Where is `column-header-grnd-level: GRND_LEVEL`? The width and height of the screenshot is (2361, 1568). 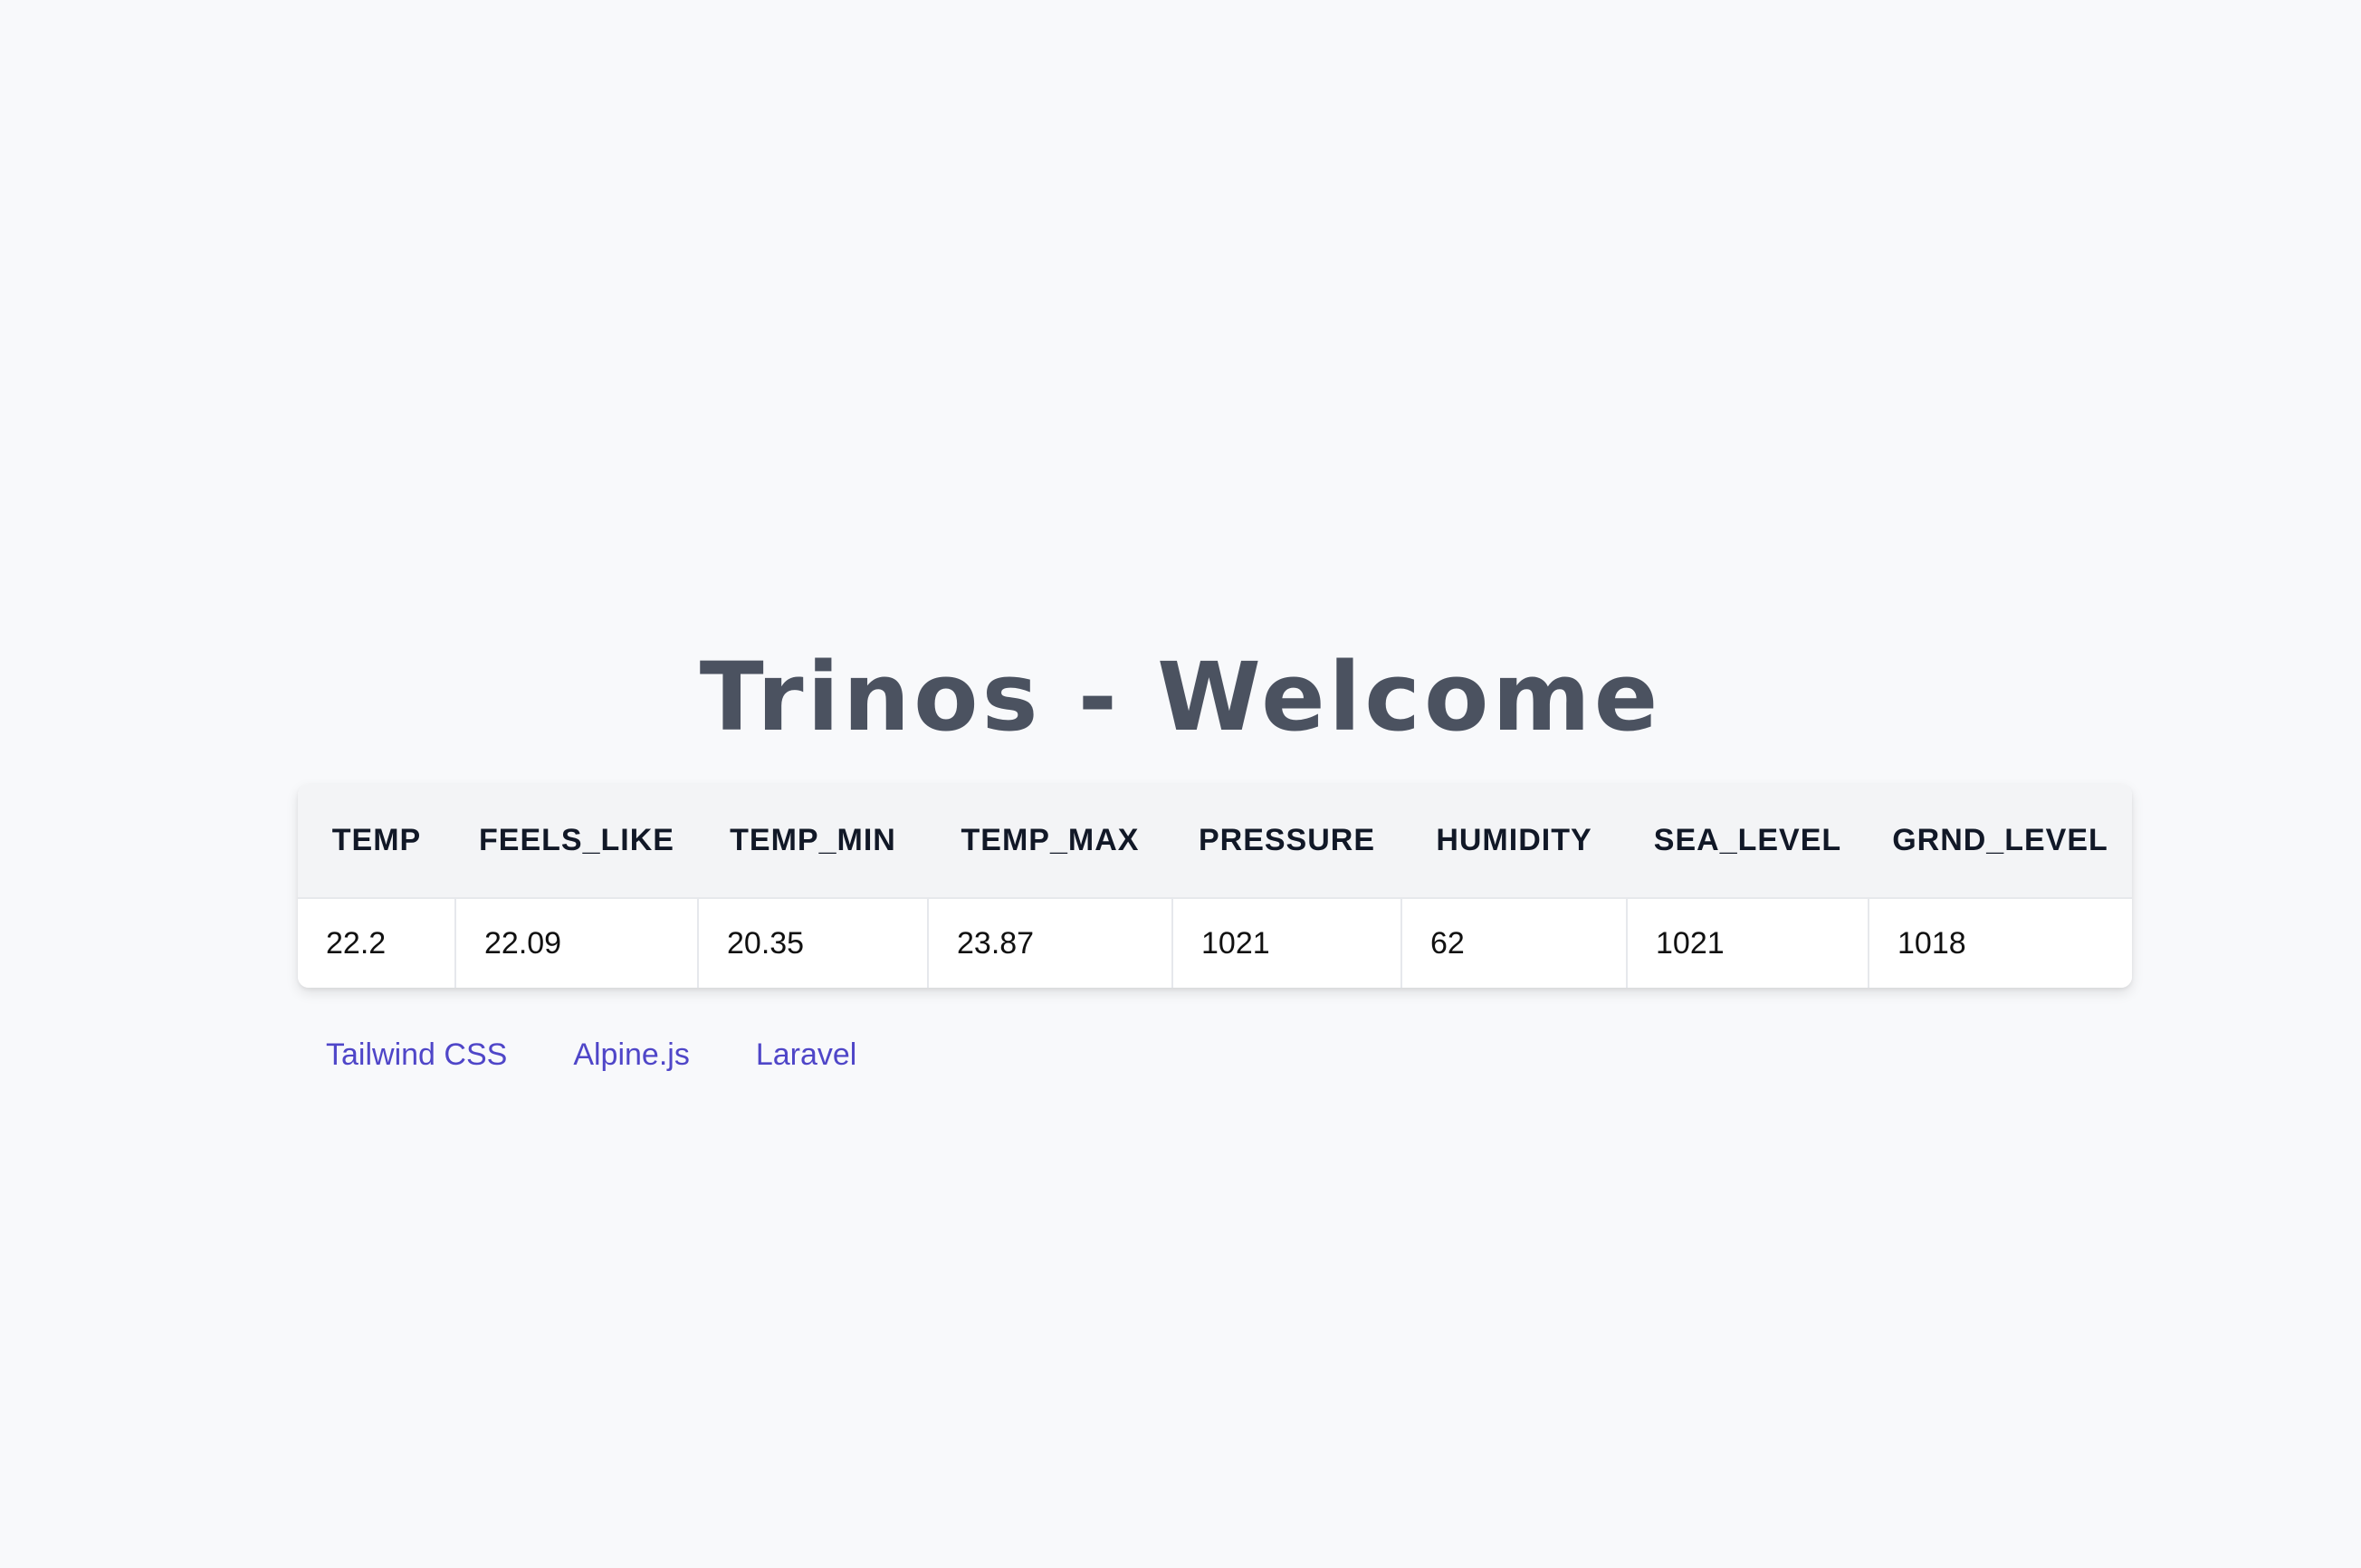 column-header-grnd-level: GRND_LEVEL is located at coordinates (2000, 840).